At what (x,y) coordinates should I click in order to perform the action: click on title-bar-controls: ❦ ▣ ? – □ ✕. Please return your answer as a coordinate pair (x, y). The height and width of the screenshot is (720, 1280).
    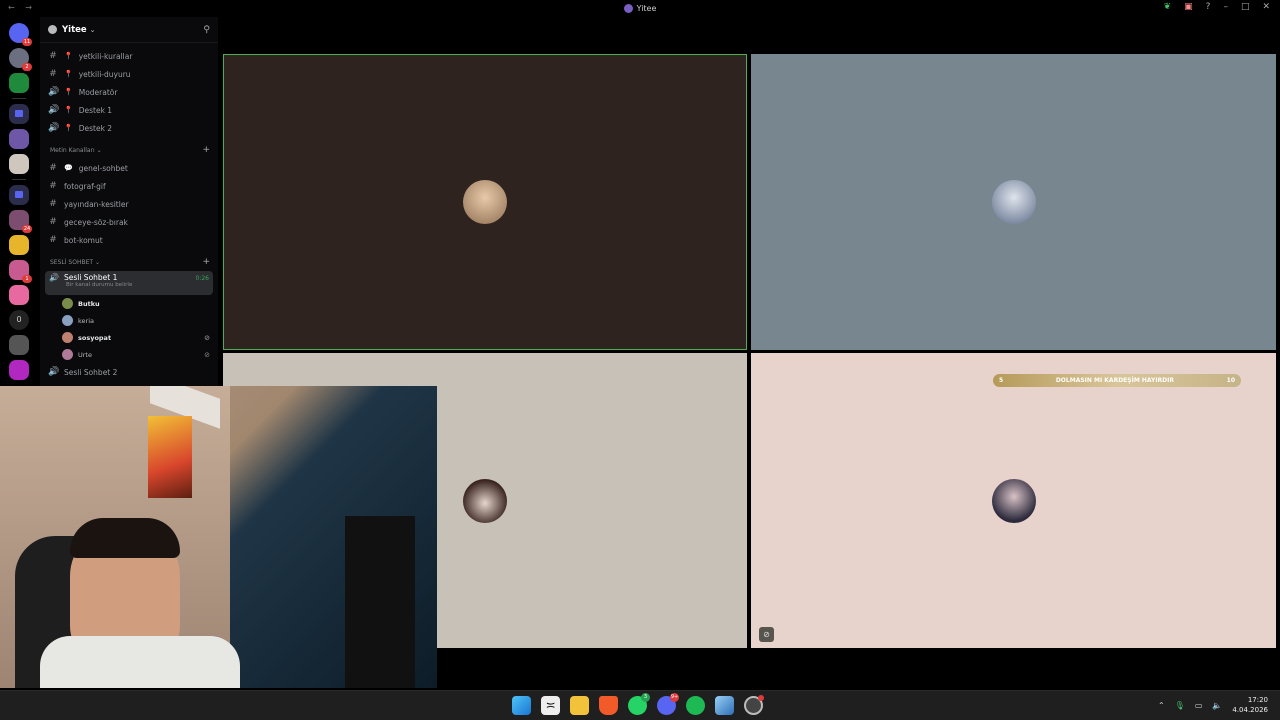
    Looking at the image, I should click on (1217, 7).